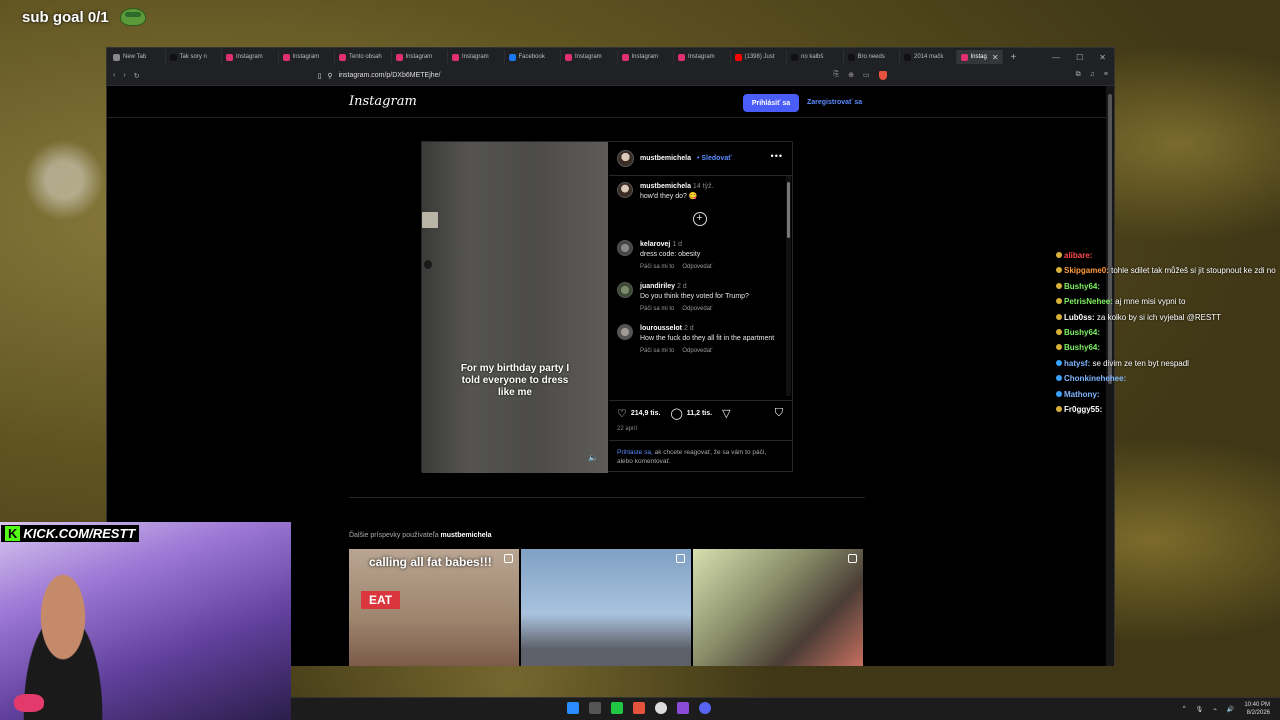 This screenshot has height=720, width=1280. I want to click on comment-user: juandiriley, so click(657, 286).